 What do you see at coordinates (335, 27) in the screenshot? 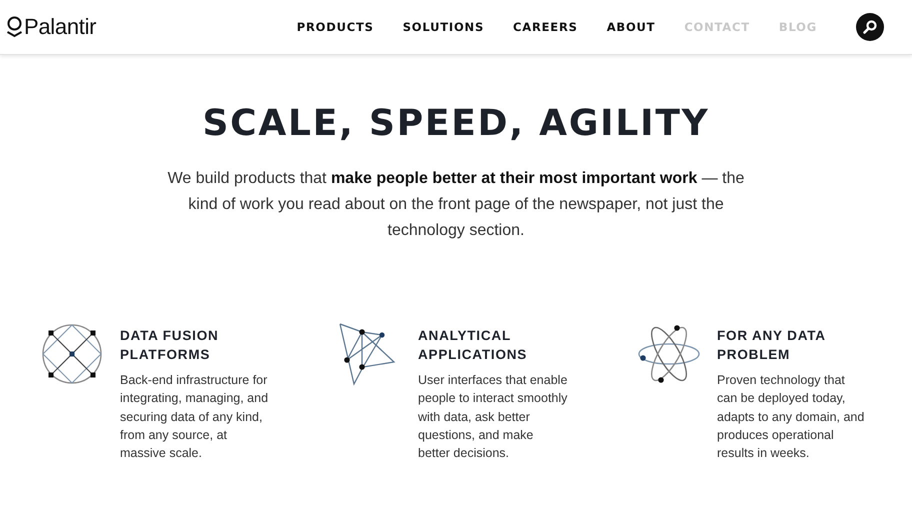
I see `nav-link: PRODUCTS` at bounding box center [335, 27].